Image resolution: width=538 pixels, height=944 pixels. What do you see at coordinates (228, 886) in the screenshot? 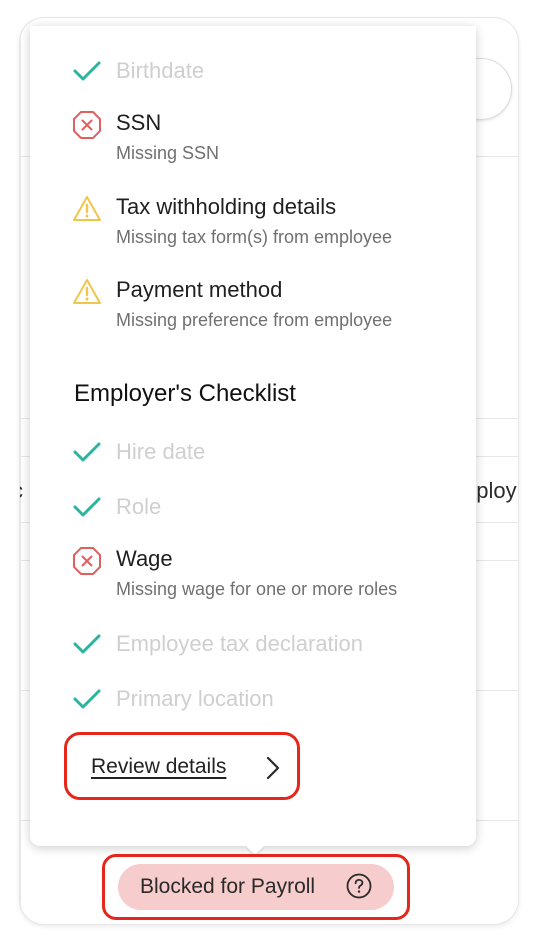
I see `status-badge-label: Blocked for Payroll` at bounding box center [228, 886].